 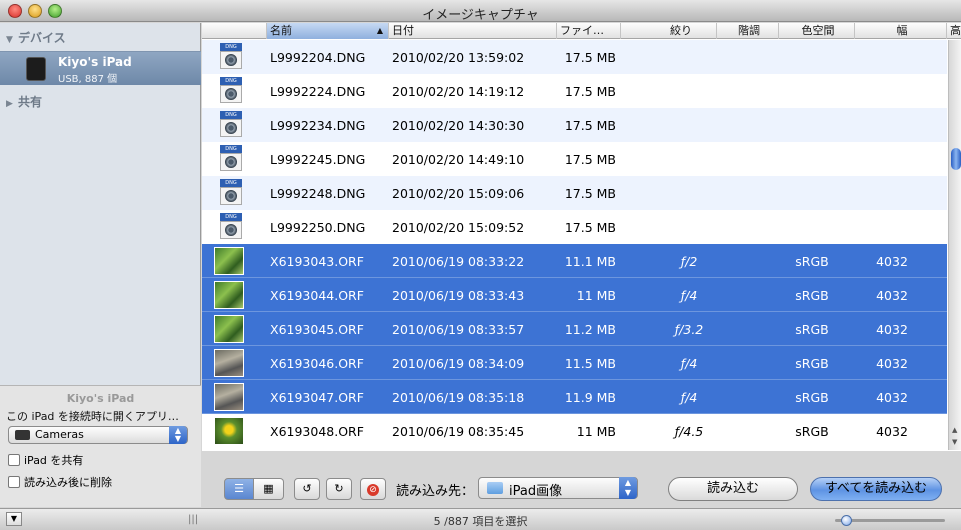 I want to click on file-name: X6193046.ORF, so click(x=317, y=363).